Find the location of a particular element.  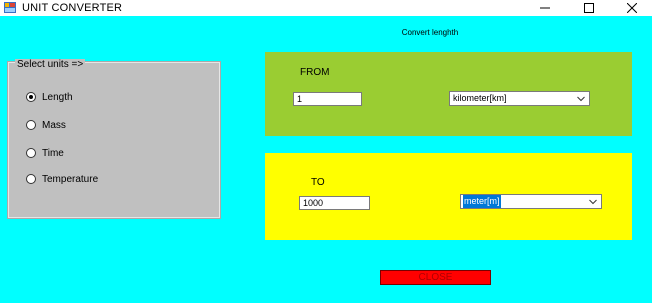

radio-label: Temperature is located at coordinates (70, 179).